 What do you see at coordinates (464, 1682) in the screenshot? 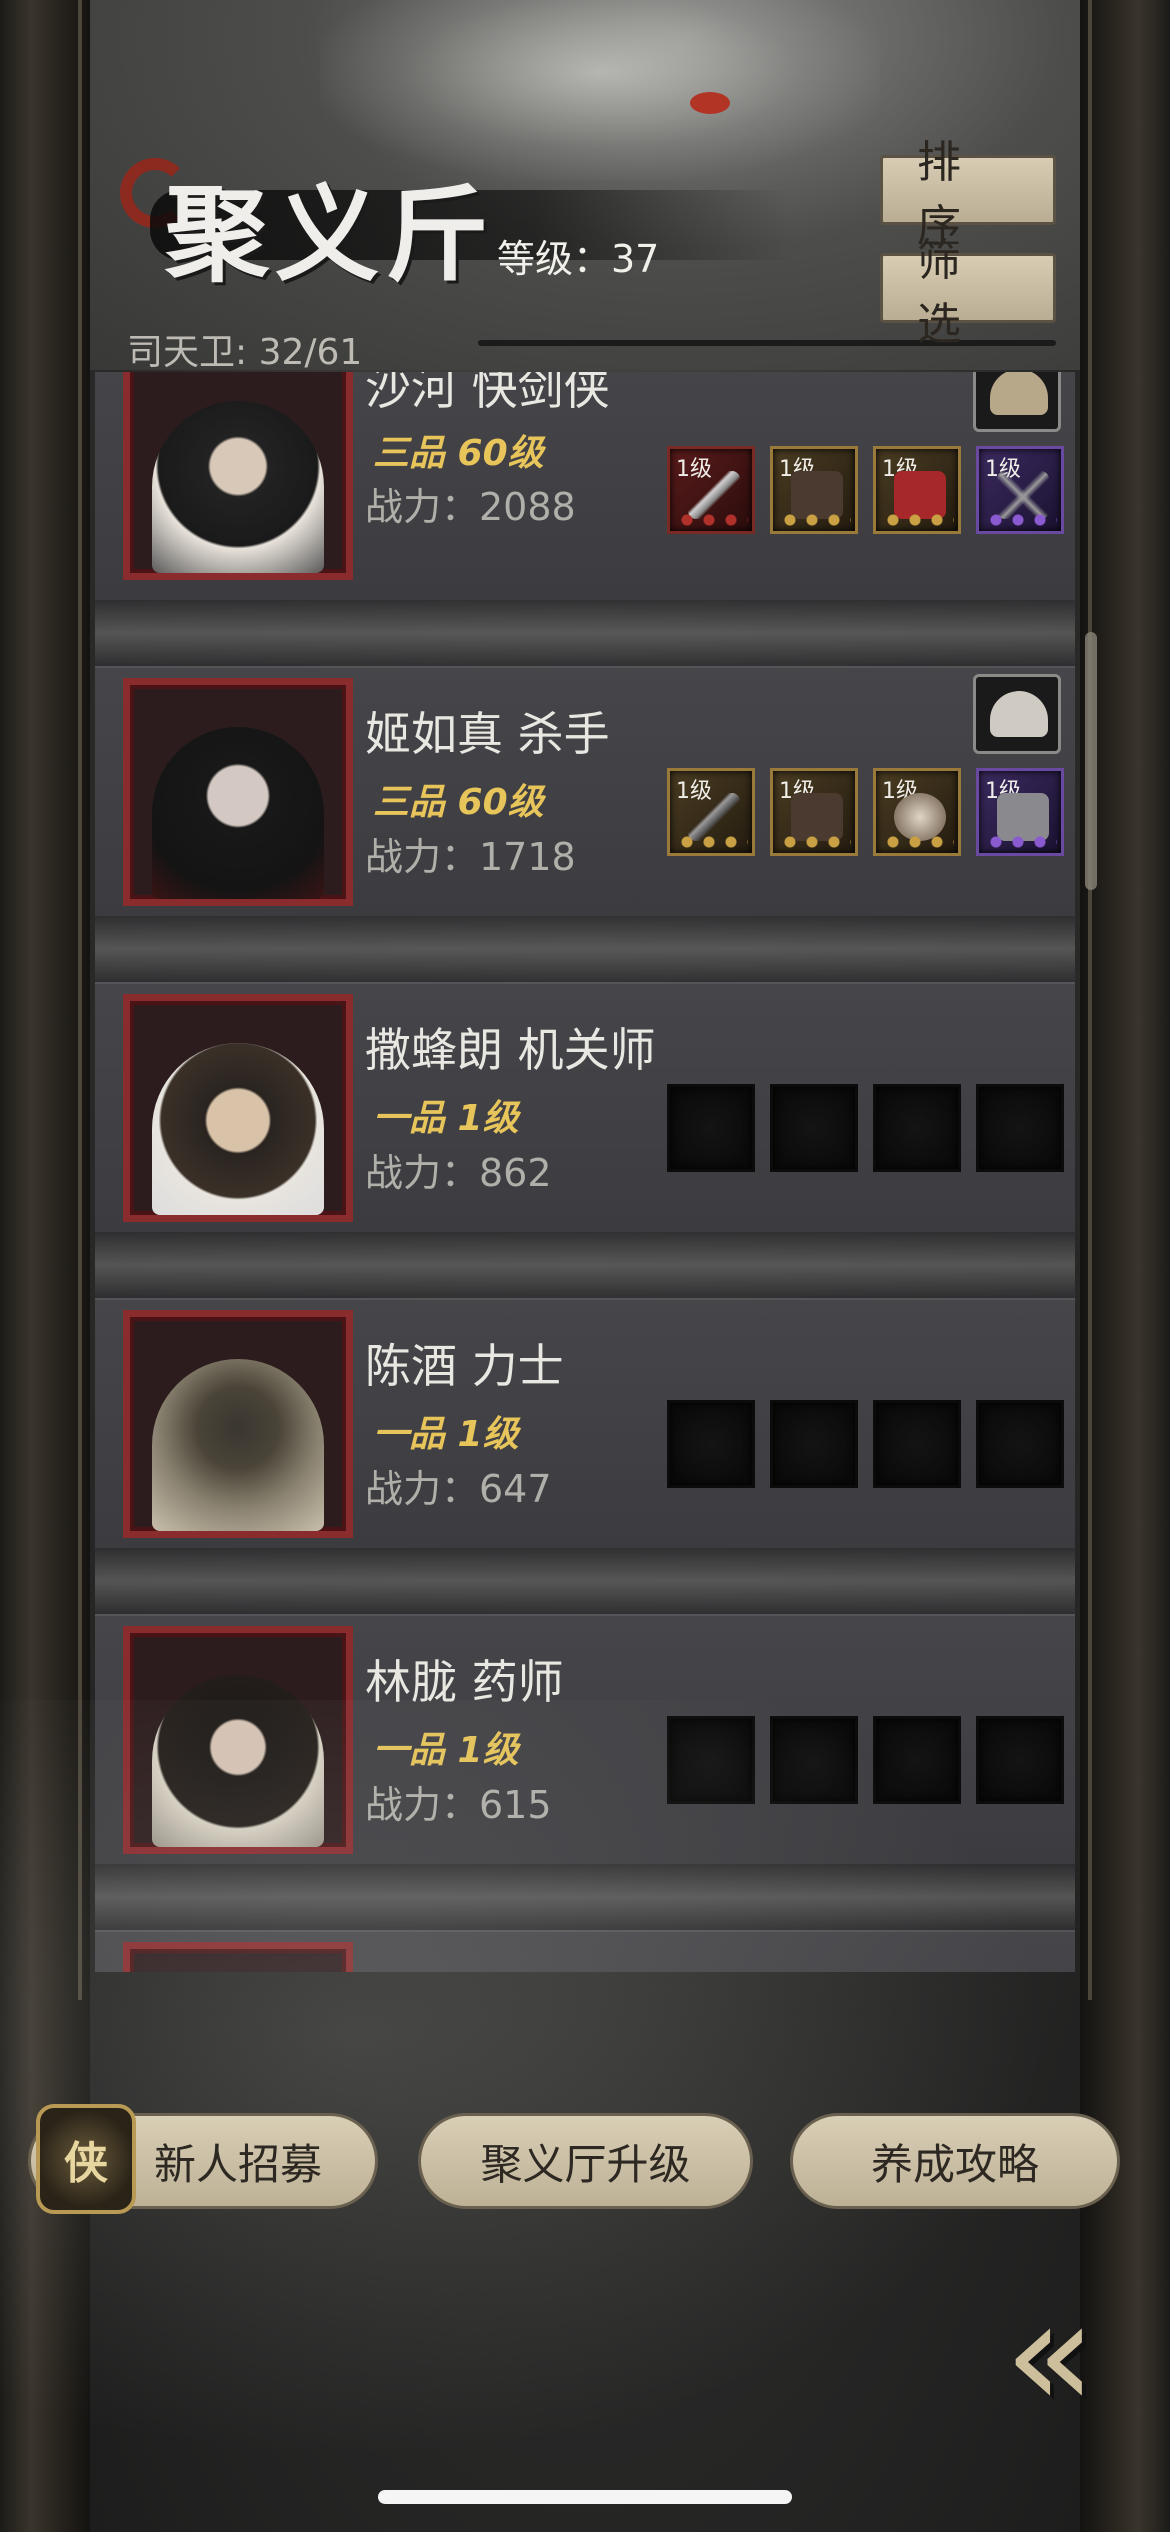
I see `character-name: 林胧 药师` at bounding box center [464, 1682].